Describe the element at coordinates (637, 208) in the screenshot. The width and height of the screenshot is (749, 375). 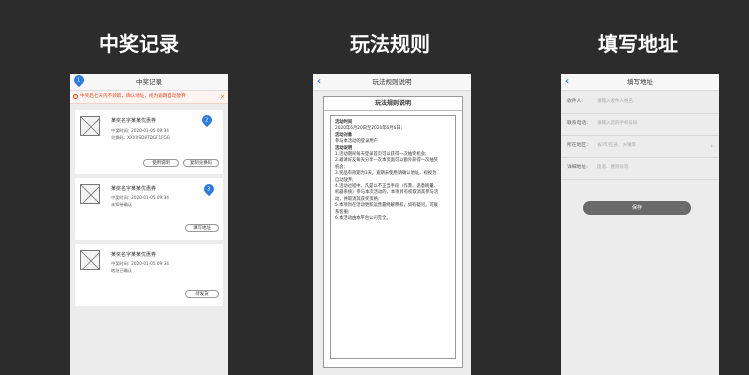
I see `save-button: 保存` at that location.